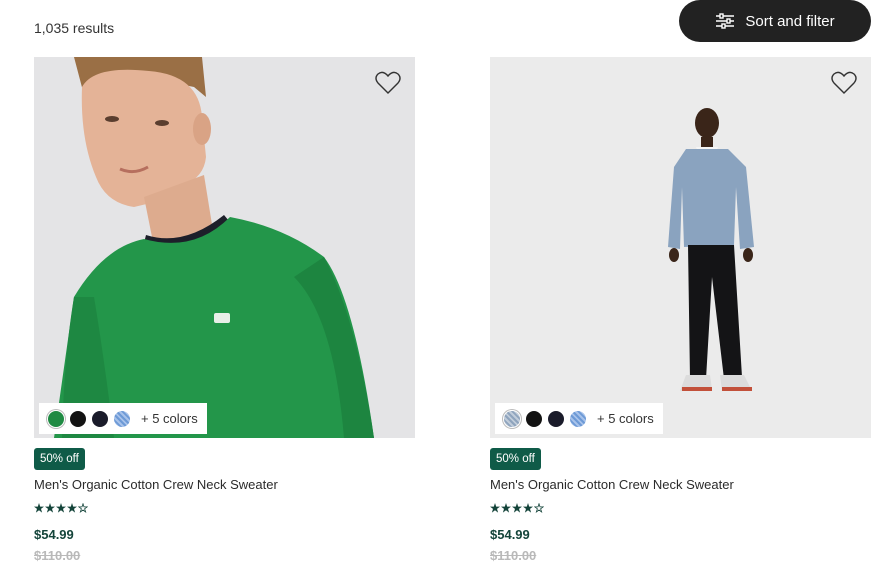 The image size is (873, 580). I want to click on swatch-green, so click(56, 418).